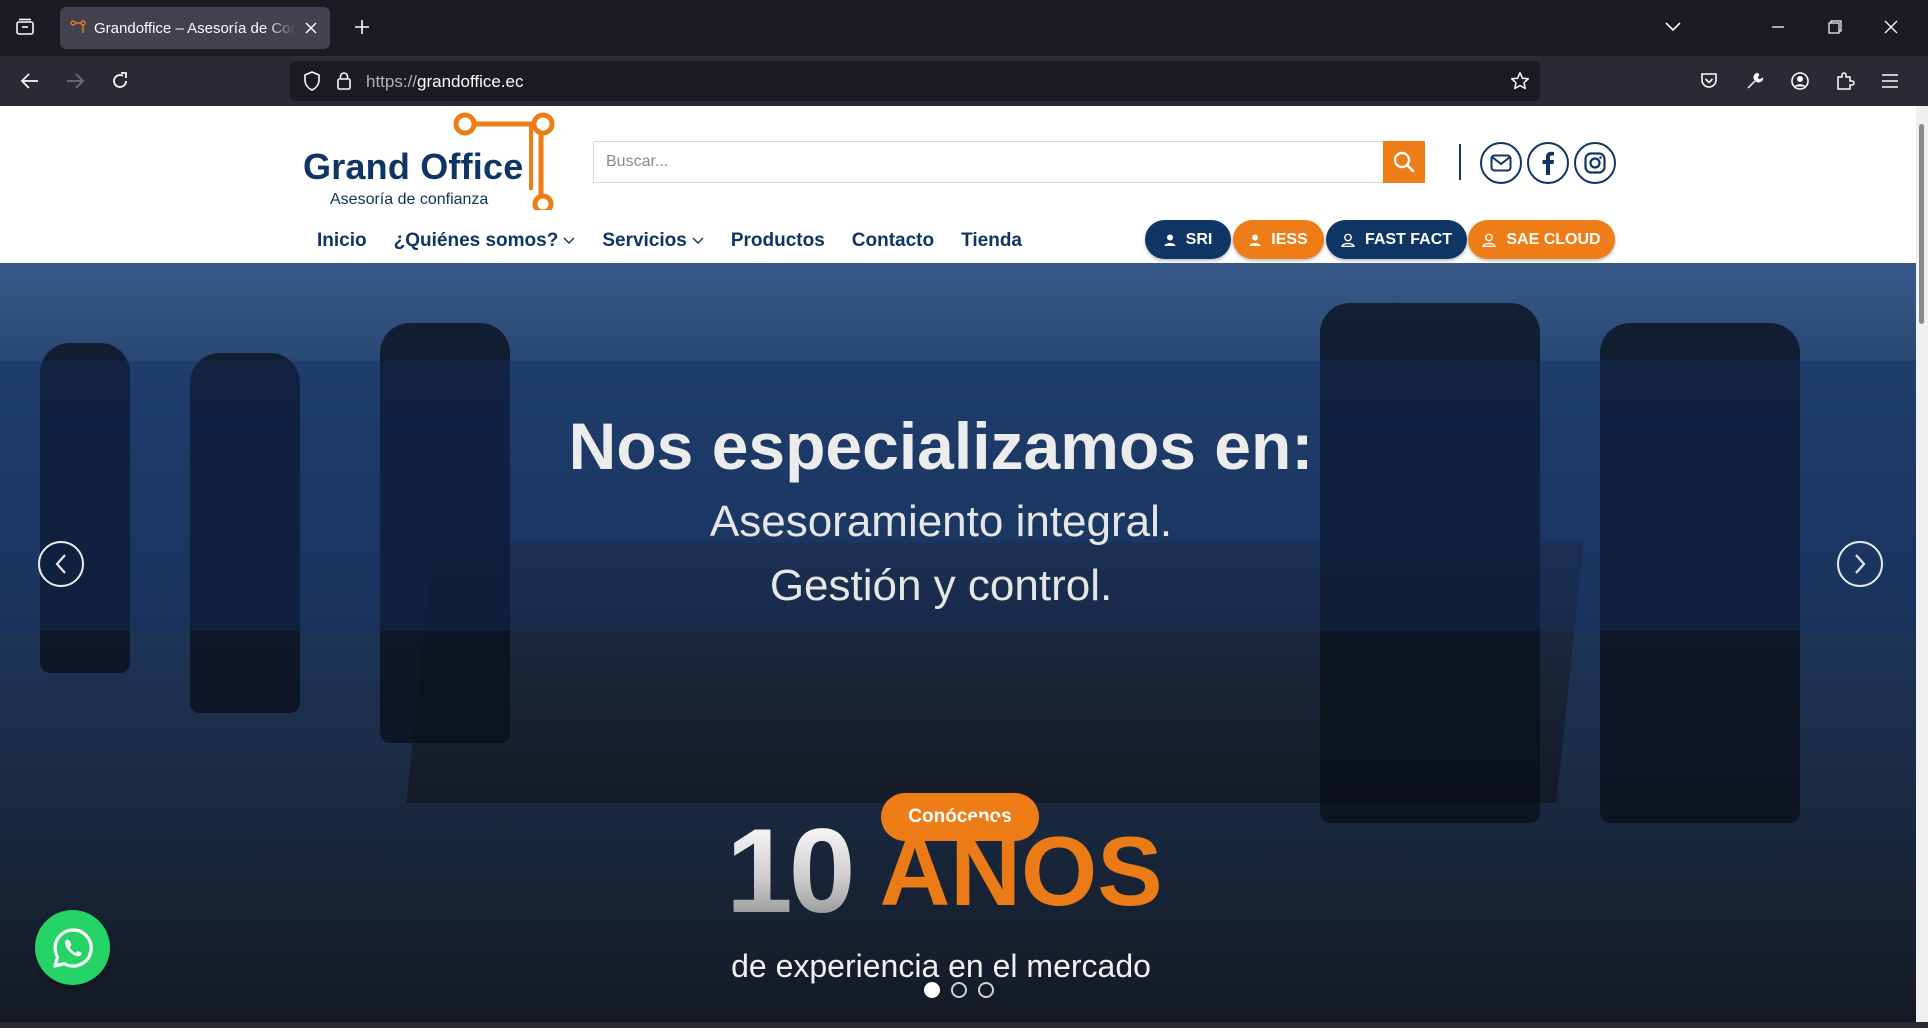  What do you see at coordinates (1021, 871) in the screenshot?
I see `years-word: AÑOS` at bounding box center [1021, 871].